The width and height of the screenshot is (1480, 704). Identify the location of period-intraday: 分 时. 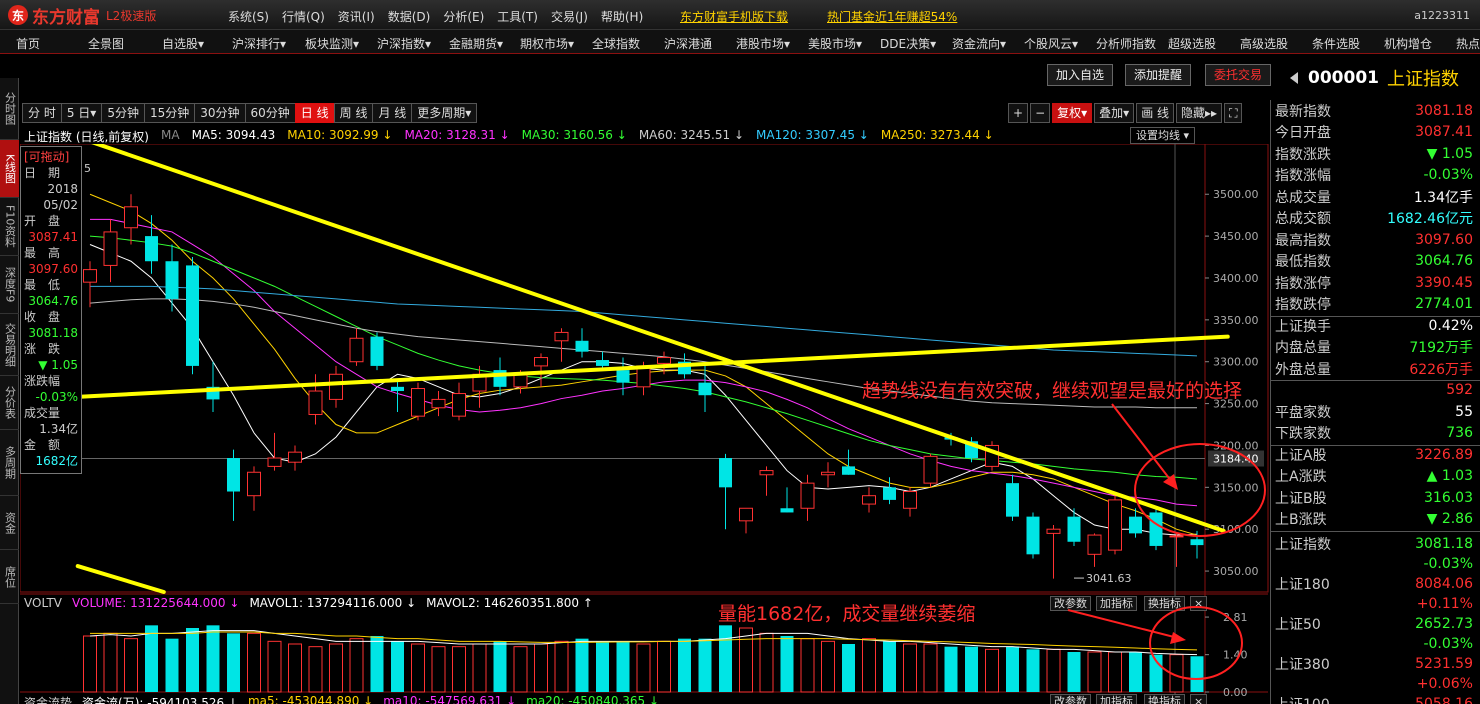
(42, 113).